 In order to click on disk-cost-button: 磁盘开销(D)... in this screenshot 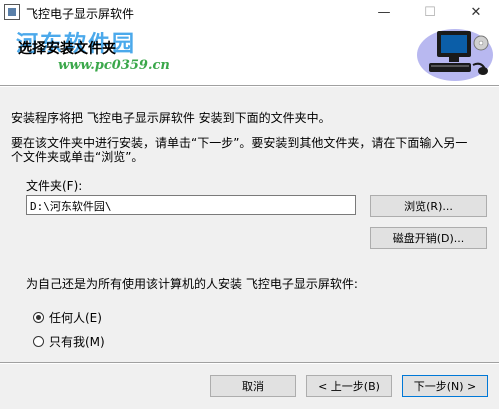, I will do `click(428, 238)`.